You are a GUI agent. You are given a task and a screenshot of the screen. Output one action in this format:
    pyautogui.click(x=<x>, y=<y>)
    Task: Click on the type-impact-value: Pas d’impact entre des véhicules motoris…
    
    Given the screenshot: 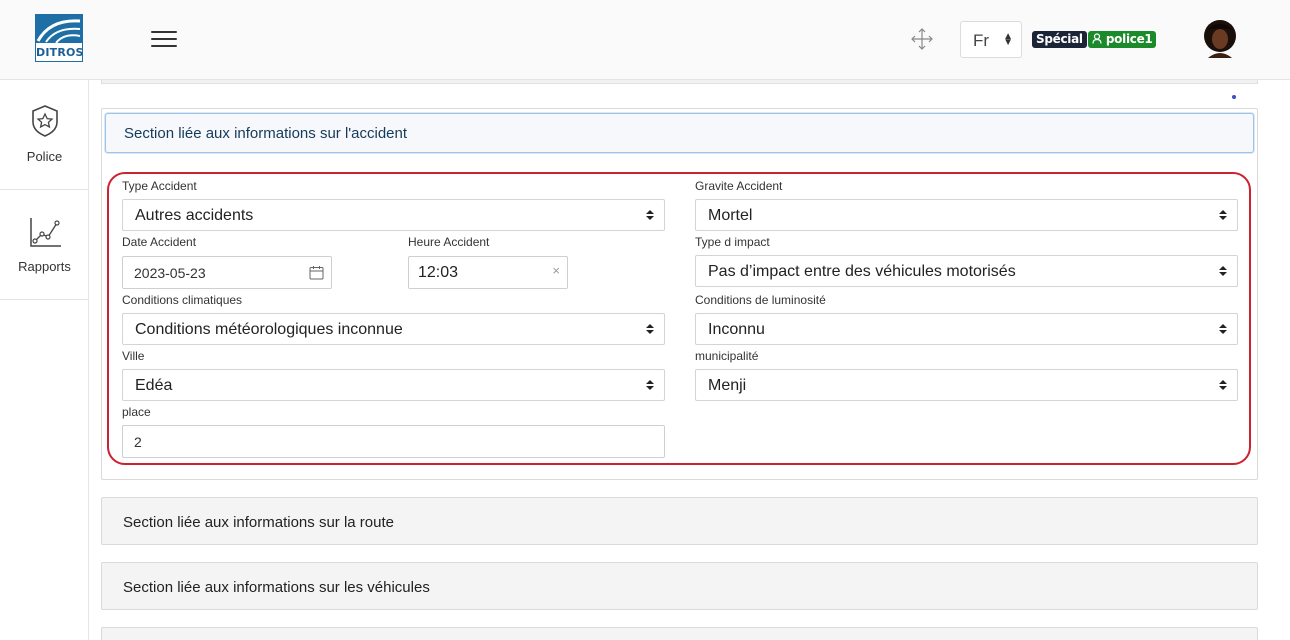 What is the action you would take?
    pyautogui.click(x=862, y=271)
    